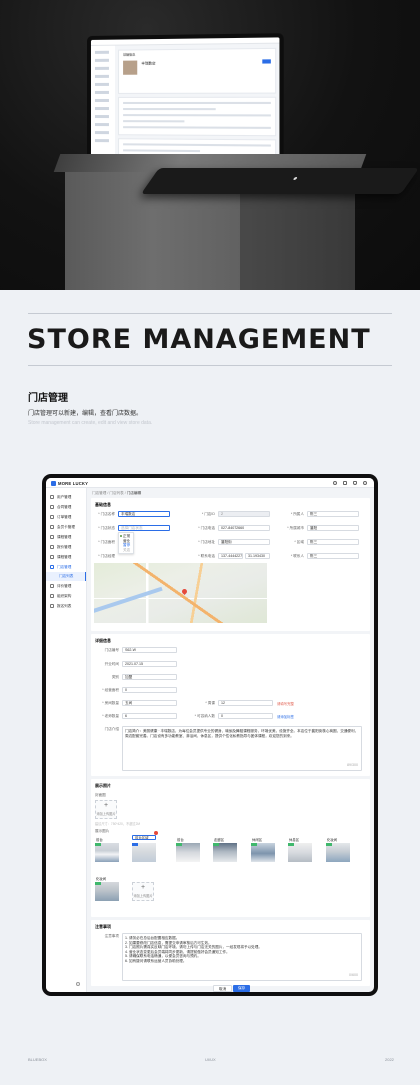 The image size is (420, 1085). What do you see at coordinates (285, 716) in the screenshot?
I see `hint-capacity: 请添加标签` at bounding box center [285, 716].